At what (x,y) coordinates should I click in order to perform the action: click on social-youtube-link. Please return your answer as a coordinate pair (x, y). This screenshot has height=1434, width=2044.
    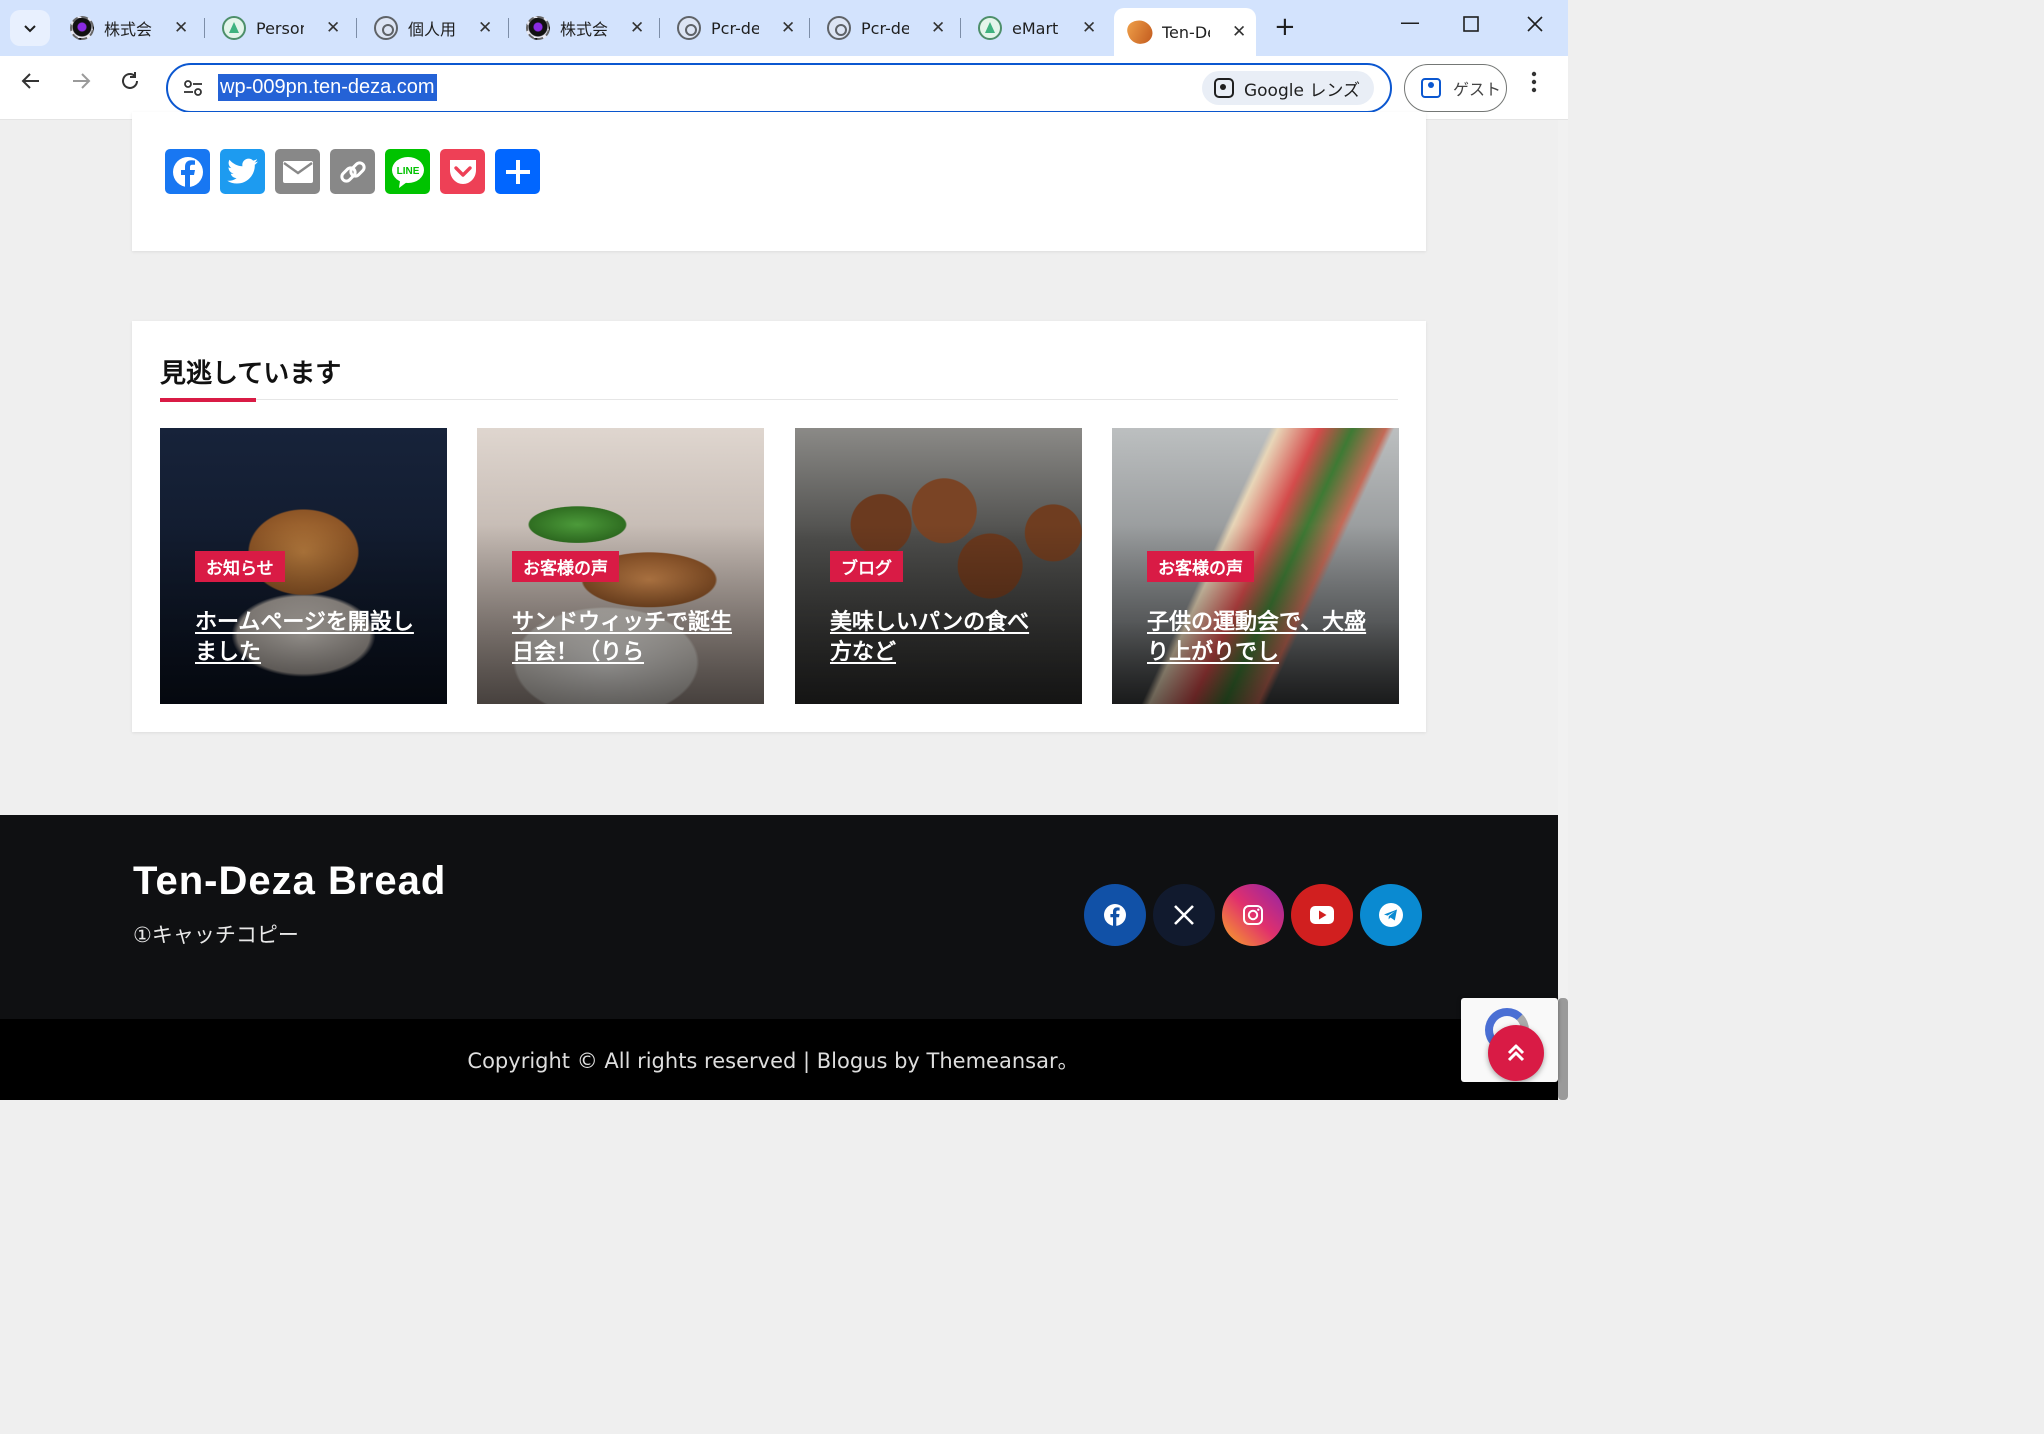
    Looking at the image, I should click on (1322, 915).